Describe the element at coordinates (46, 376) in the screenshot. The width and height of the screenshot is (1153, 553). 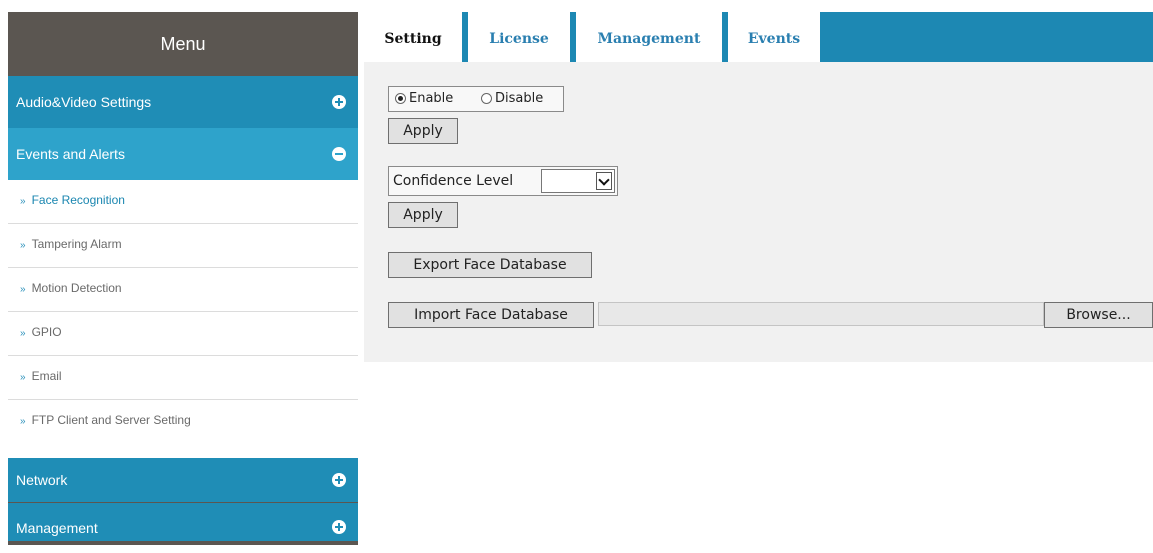
I see `sidebar-item-label: Email` at that location.